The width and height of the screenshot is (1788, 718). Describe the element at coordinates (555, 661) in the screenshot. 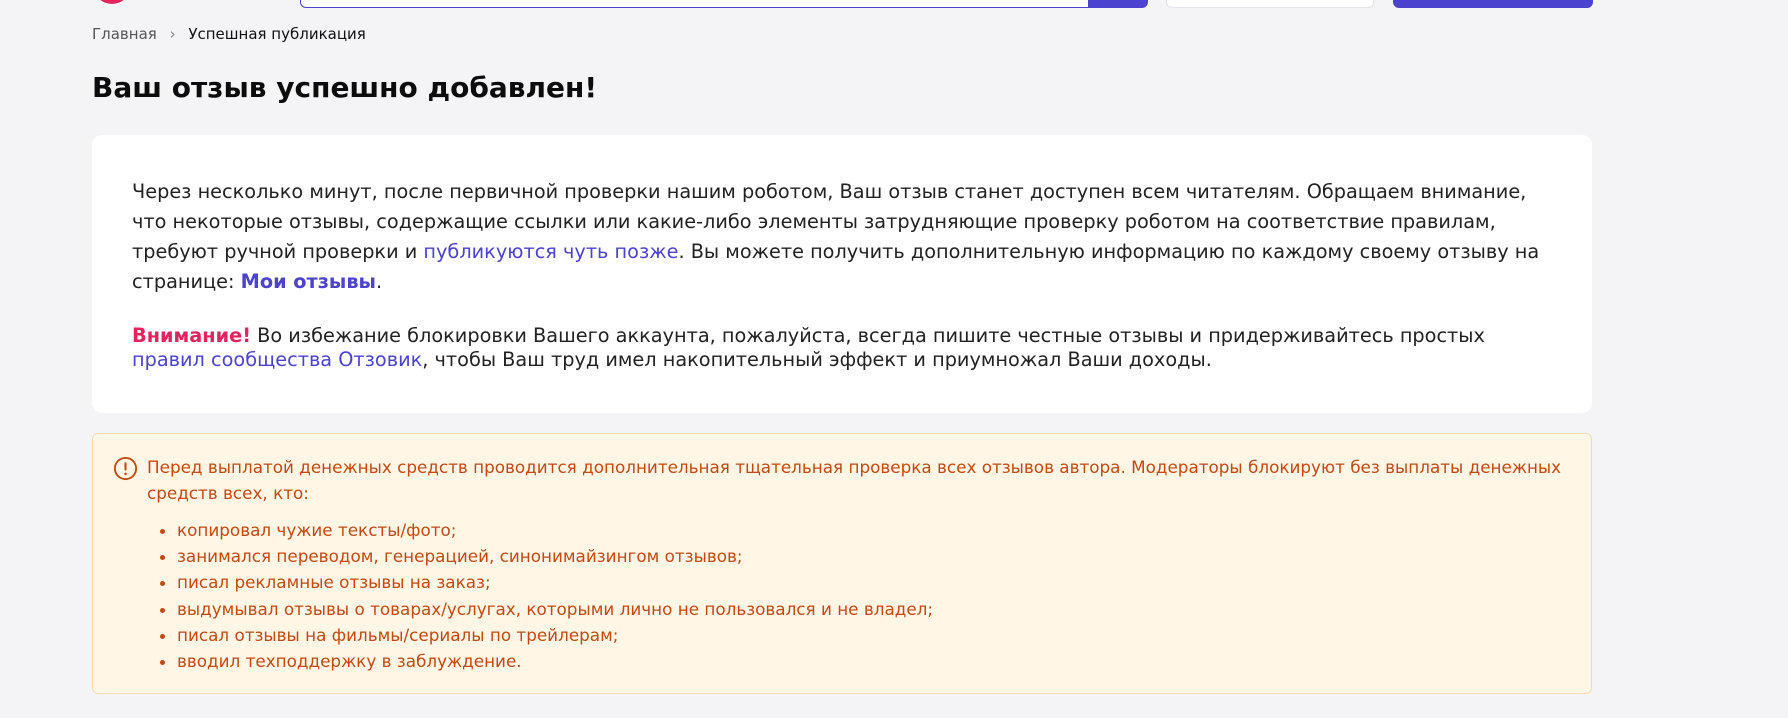

I see `list-item: вводил техподдержку в заблуждение.` at that location.